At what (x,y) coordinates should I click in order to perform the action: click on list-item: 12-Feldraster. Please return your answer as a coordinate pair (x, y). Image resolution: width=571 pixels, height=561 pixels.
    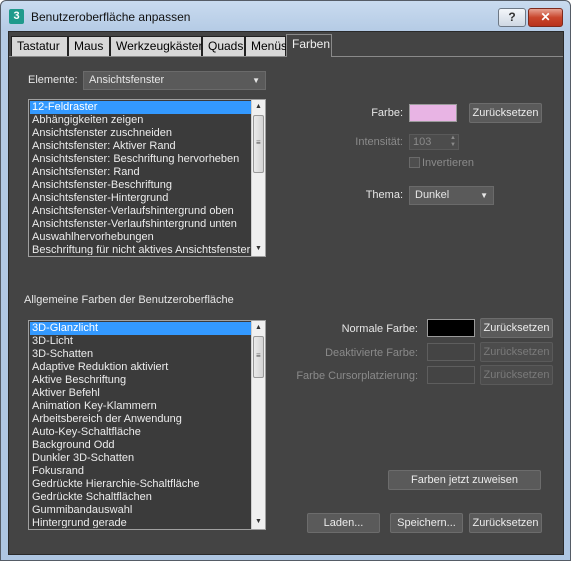
    Looking at the image, I should click on (140, 107).